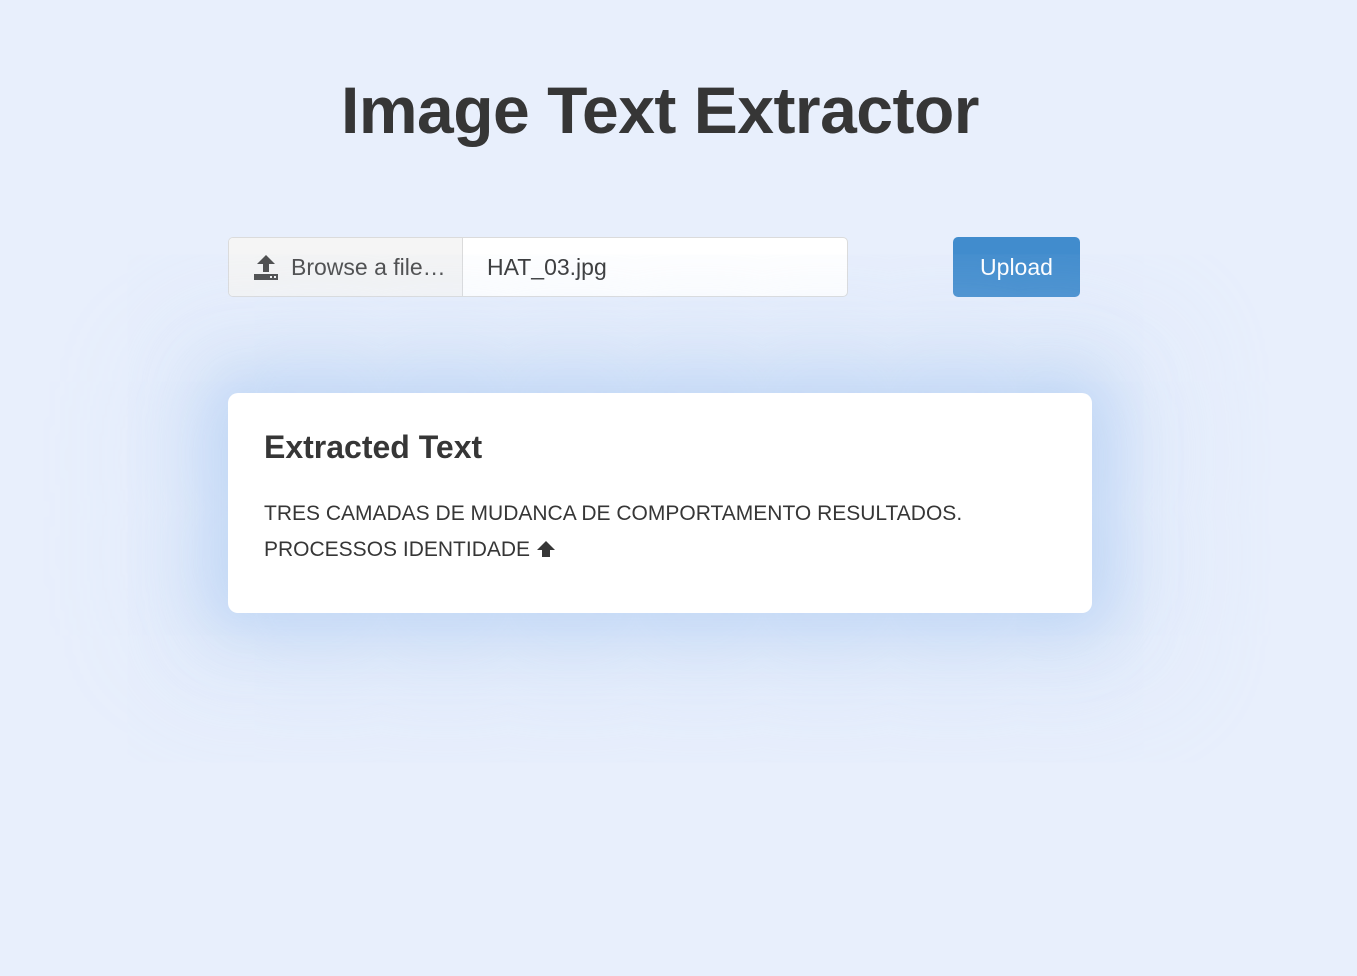 Image resolution: width=1357 pixels, height=976 pixels. I want to click on upload-icon, so click(266, 267).